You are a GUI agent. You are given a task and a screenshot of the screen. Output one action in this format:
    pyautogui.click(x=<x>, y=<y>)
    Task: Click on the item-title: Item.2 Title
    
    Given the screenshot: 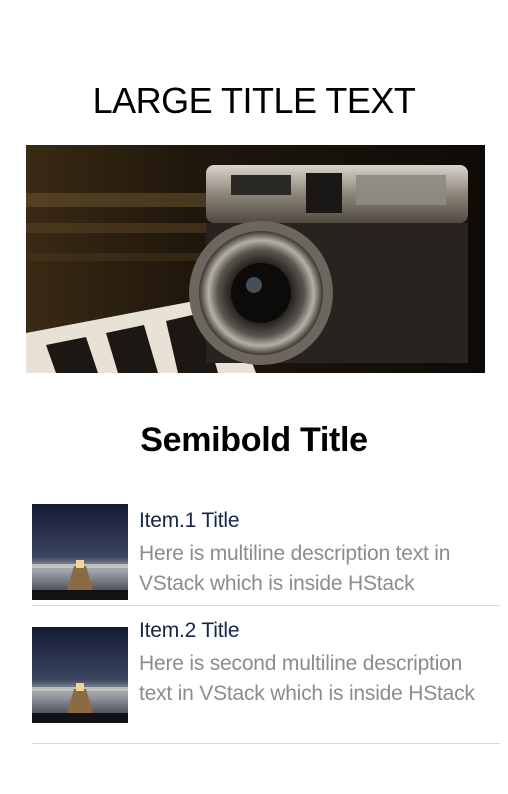 What is the action you would take?
    pyautogui.click(x=189, y=630)
    